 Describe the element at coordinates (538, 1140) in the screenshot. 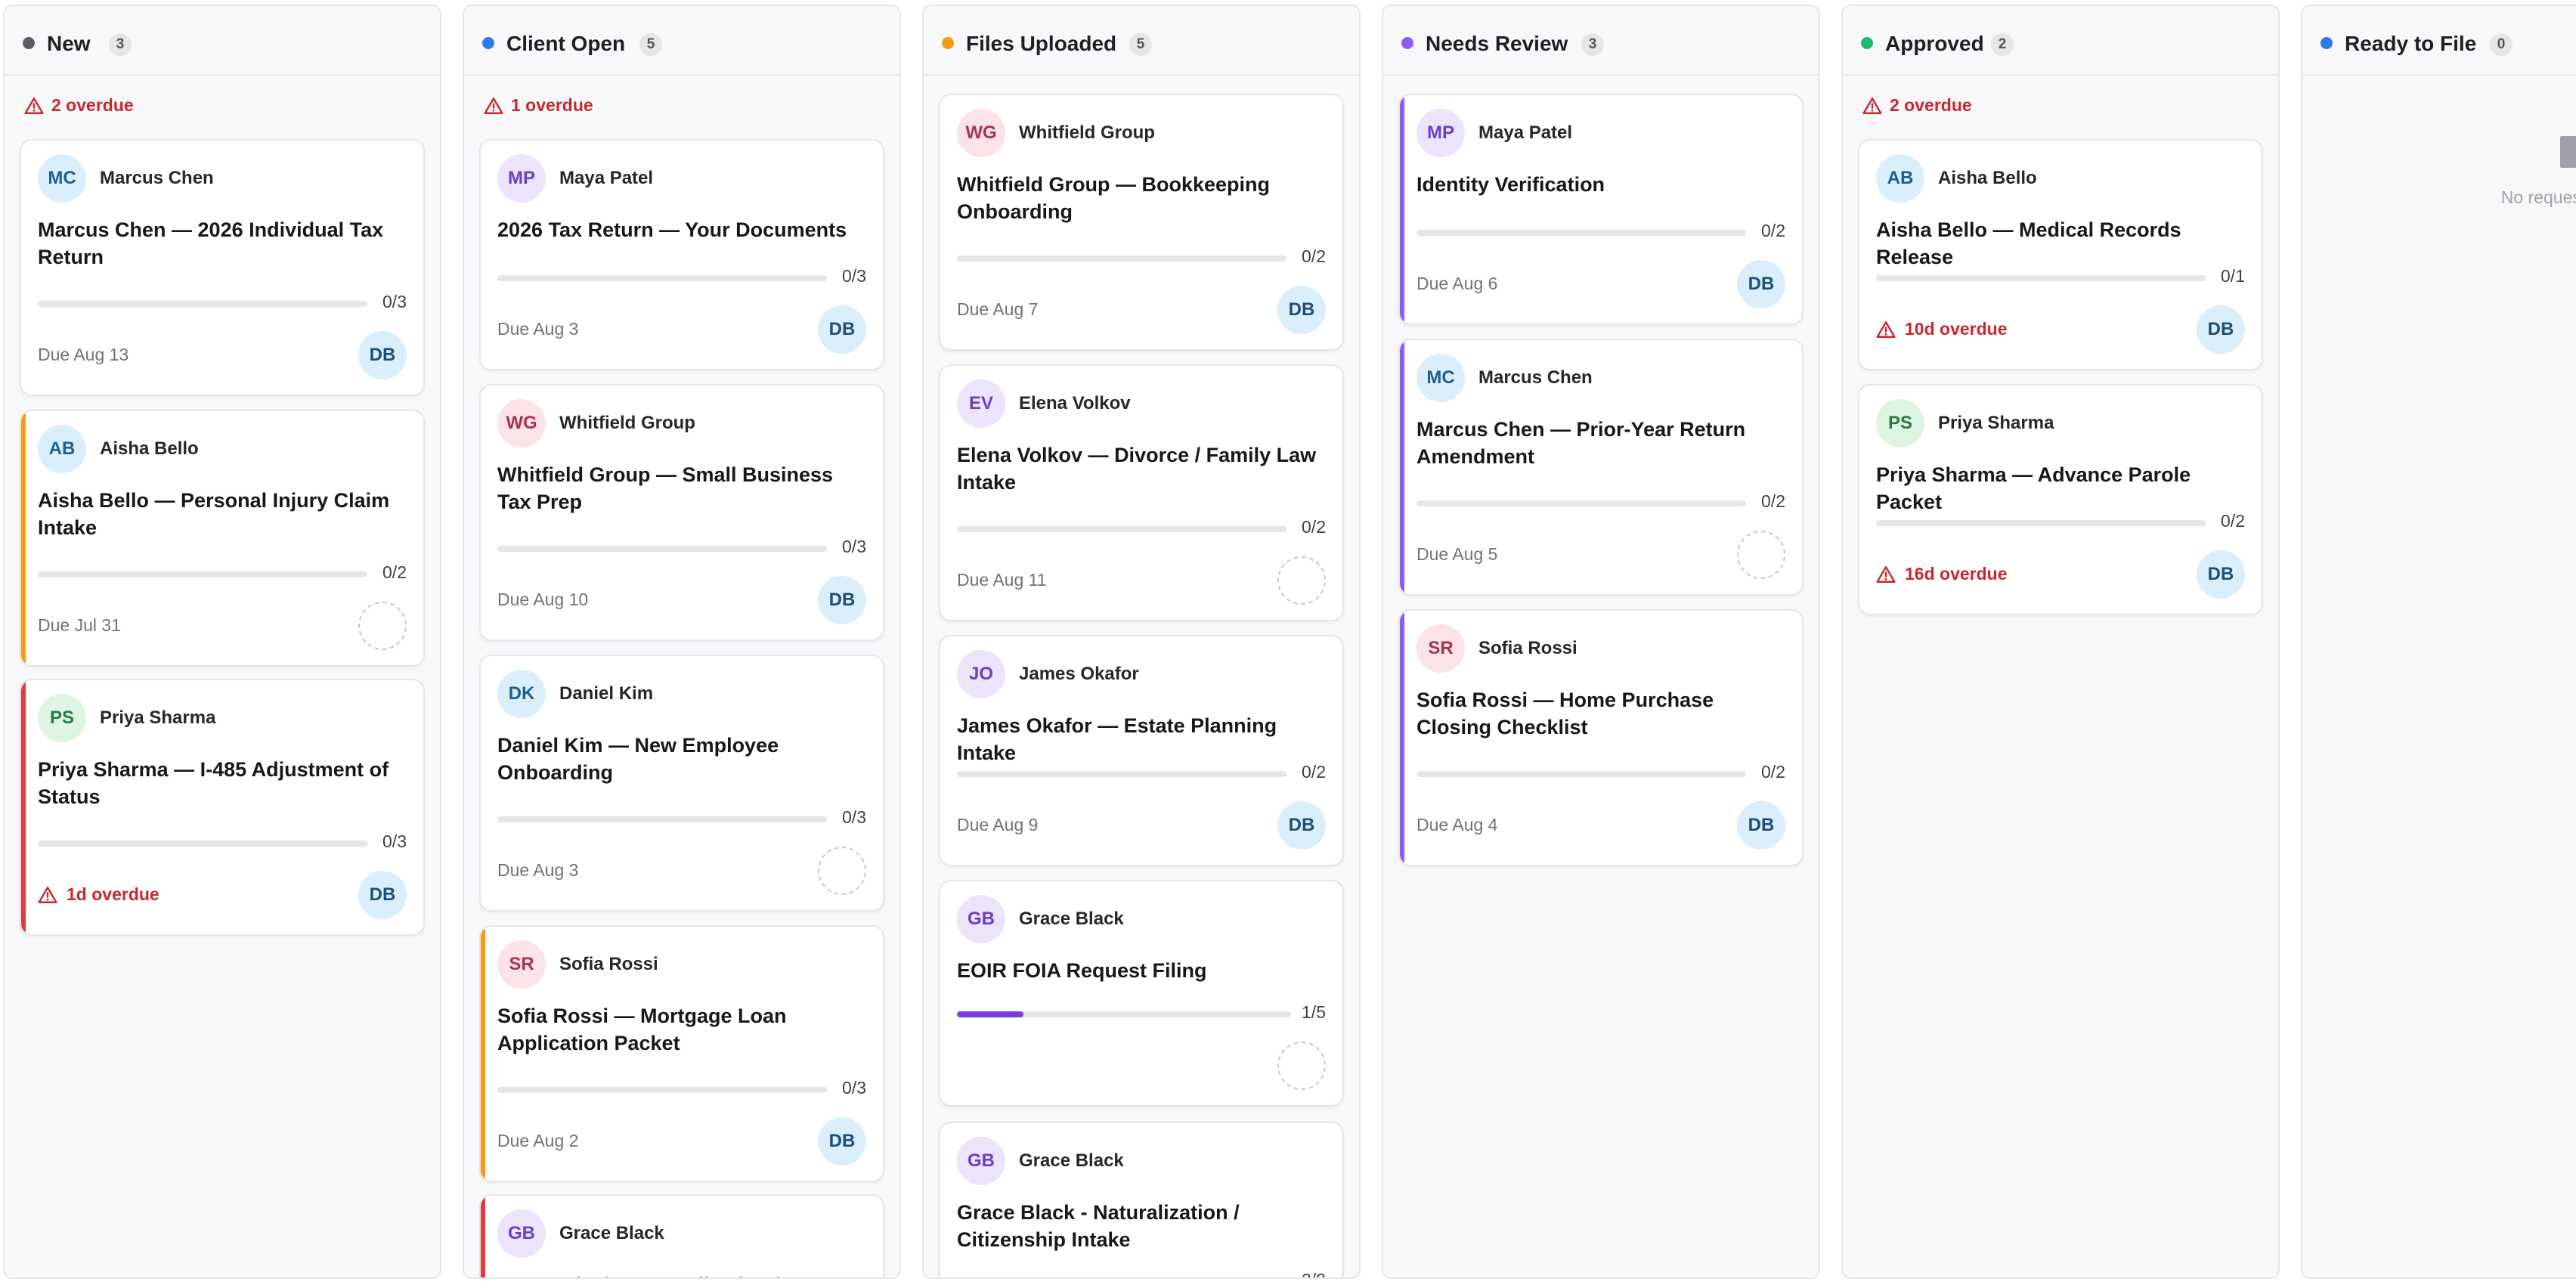

I see `due-date: Due Aug 2` at that location.